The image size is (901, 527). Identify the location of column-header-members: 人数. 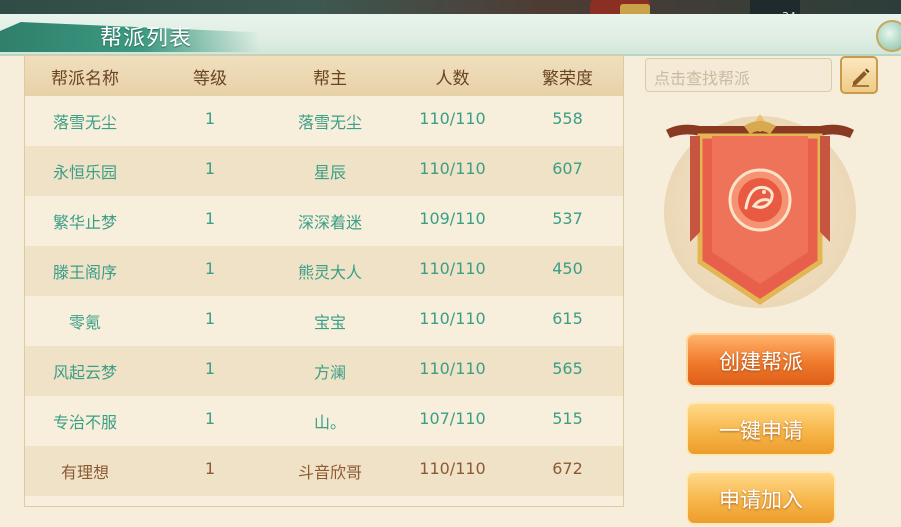
(452, 76).